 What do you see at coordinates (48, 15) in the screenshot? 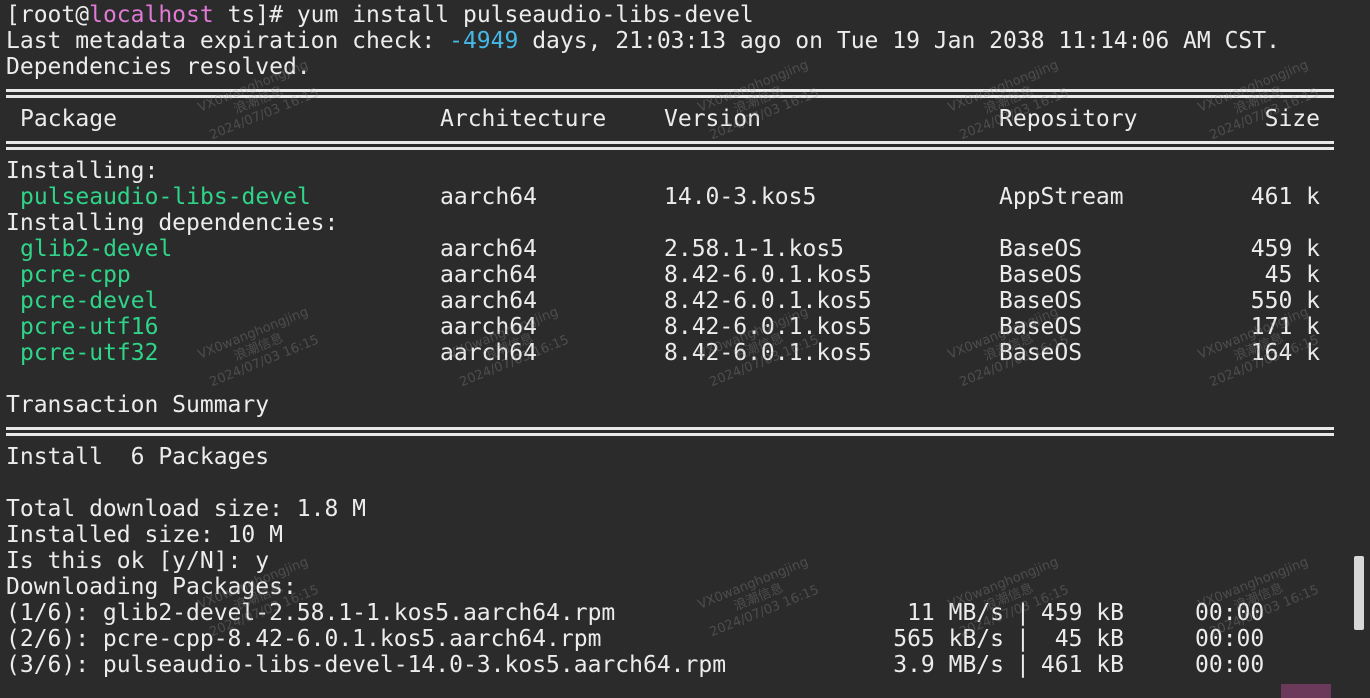
I see `prompt-open: [root@` at bounding box center [48, 15].